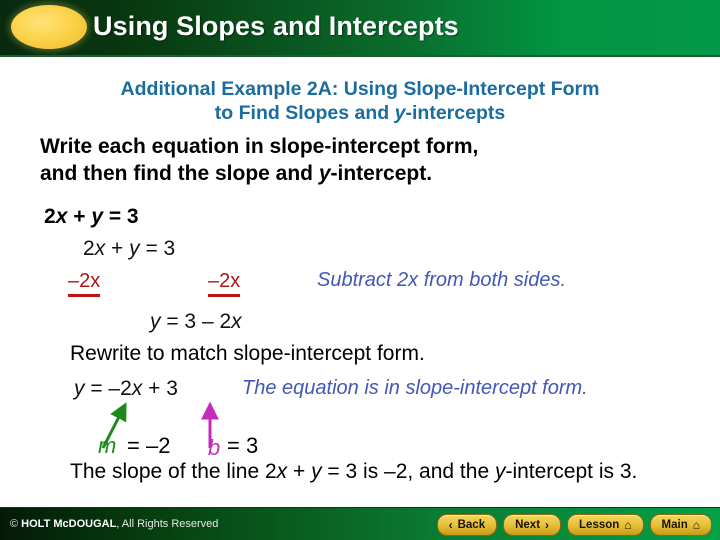 This screenshot has height=540, width=720. Describe the element at coordinates (97, 216) in the screenshot. I see `eq-original-y: y` at that location.